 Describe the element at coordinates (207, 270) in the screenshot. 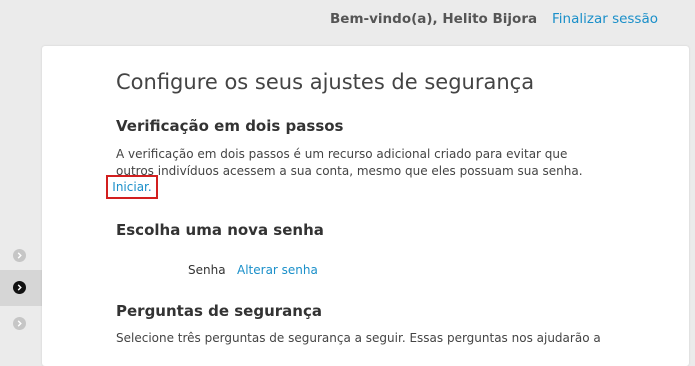

I see `password-label: Senha` at that location.